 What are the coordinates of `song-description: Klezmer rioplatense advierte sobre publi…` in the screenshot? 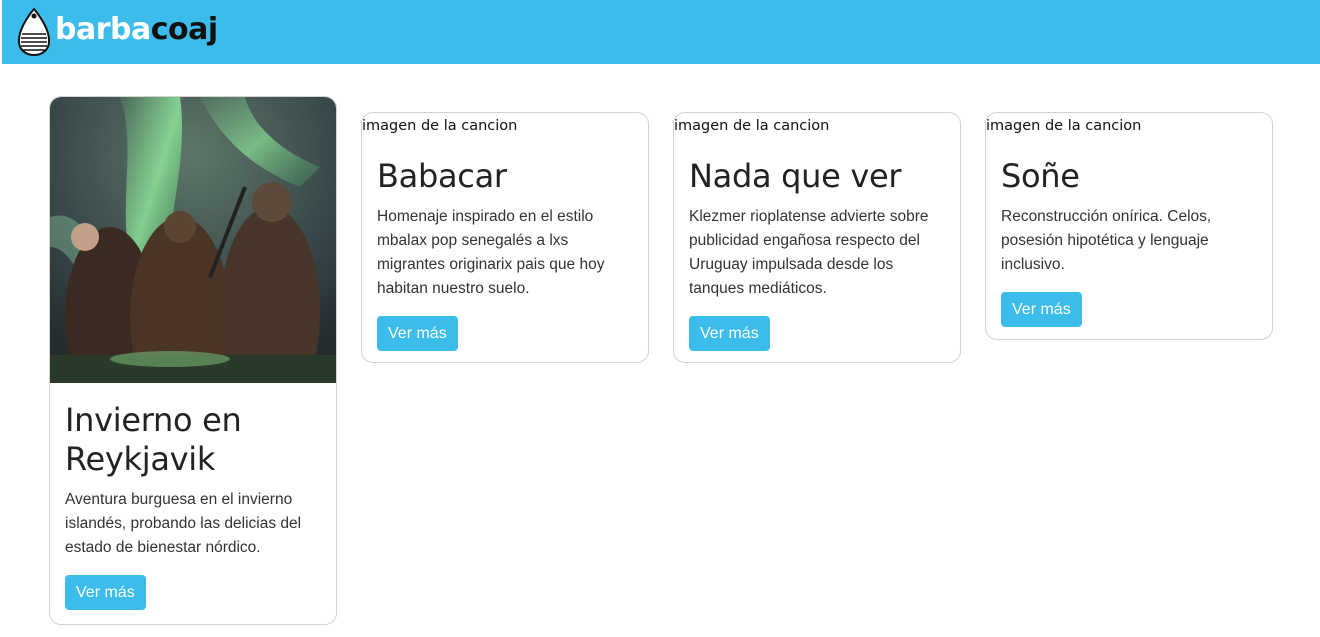 It's located at (809, 252).